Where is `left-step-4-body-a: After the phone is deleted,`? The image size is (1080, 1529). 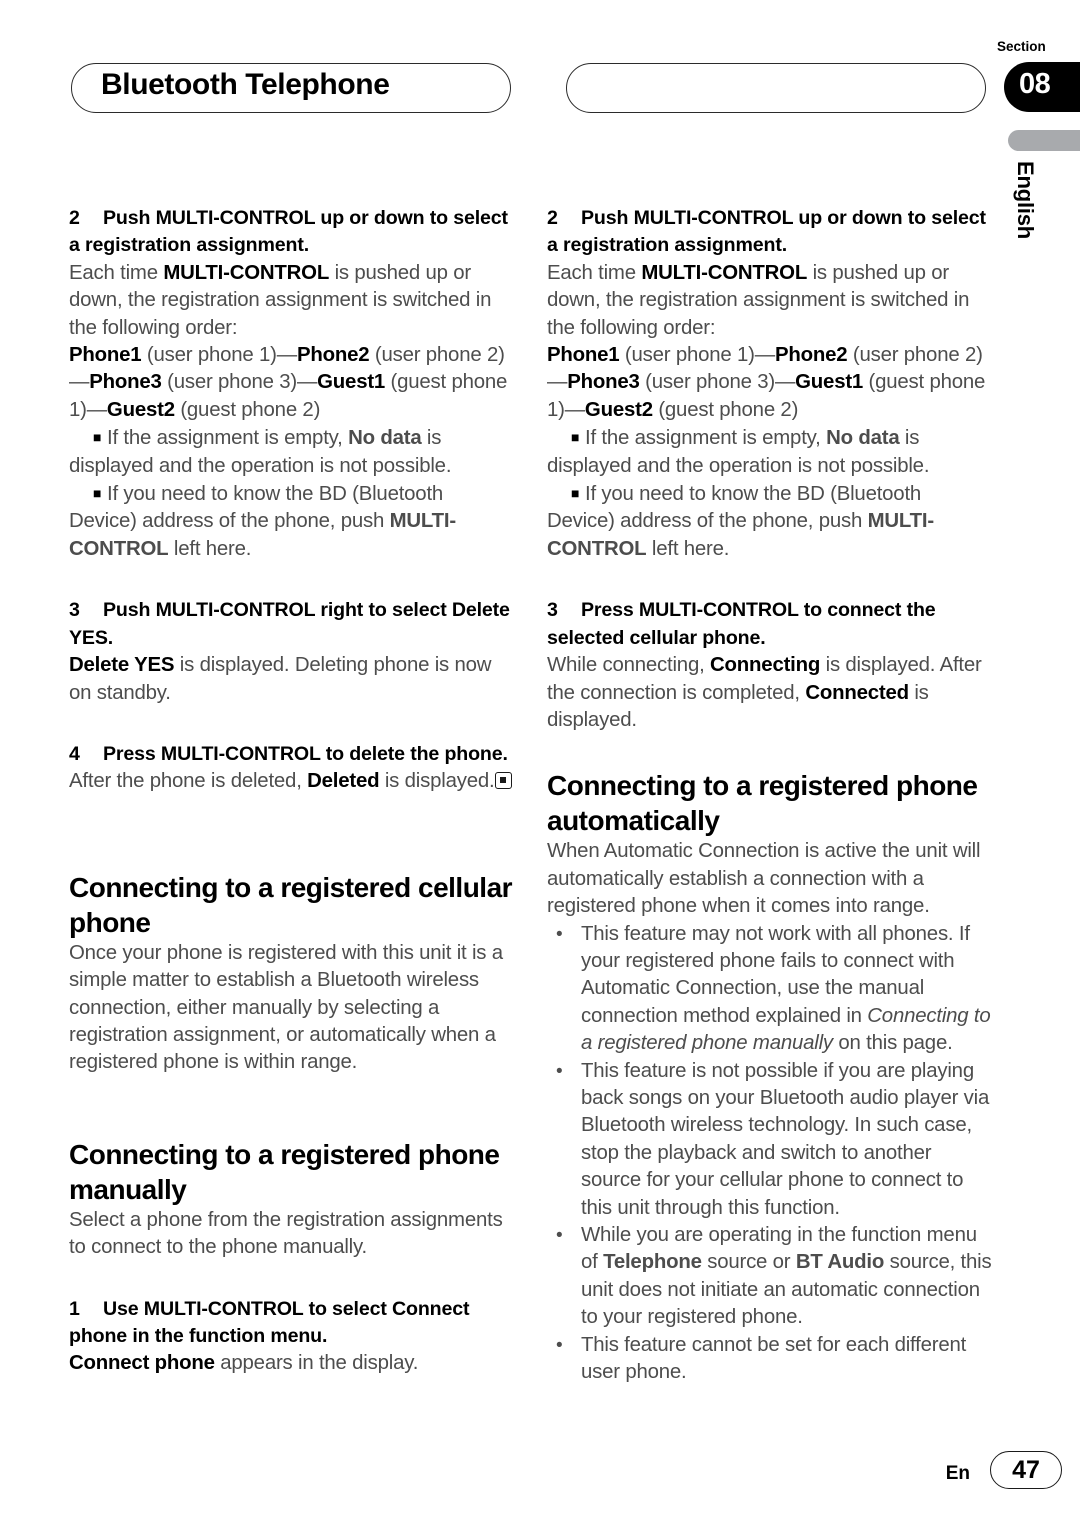 left-step-4-body-a: After the phone is deleted, is located at coordinates (188, 781).